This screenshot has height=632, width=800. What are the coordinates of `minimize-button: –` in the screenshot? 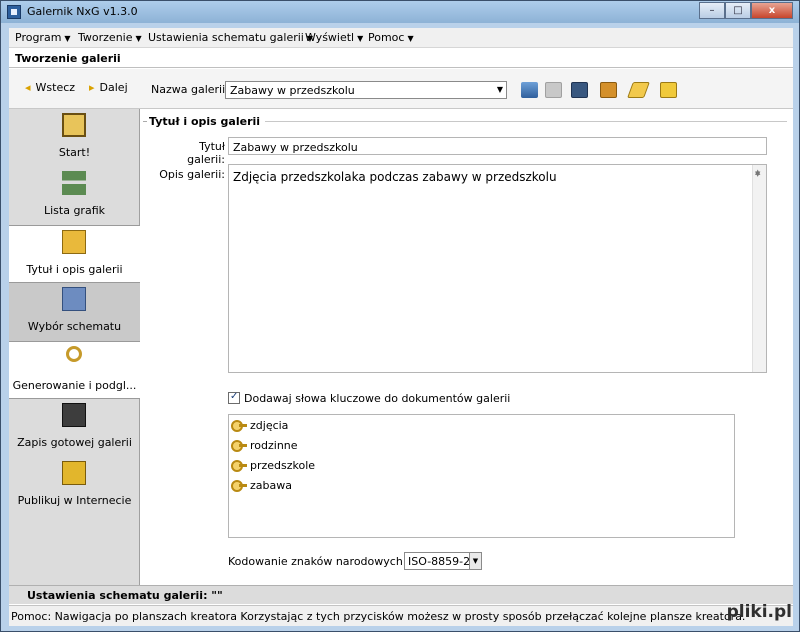 It's located at (712, 10).